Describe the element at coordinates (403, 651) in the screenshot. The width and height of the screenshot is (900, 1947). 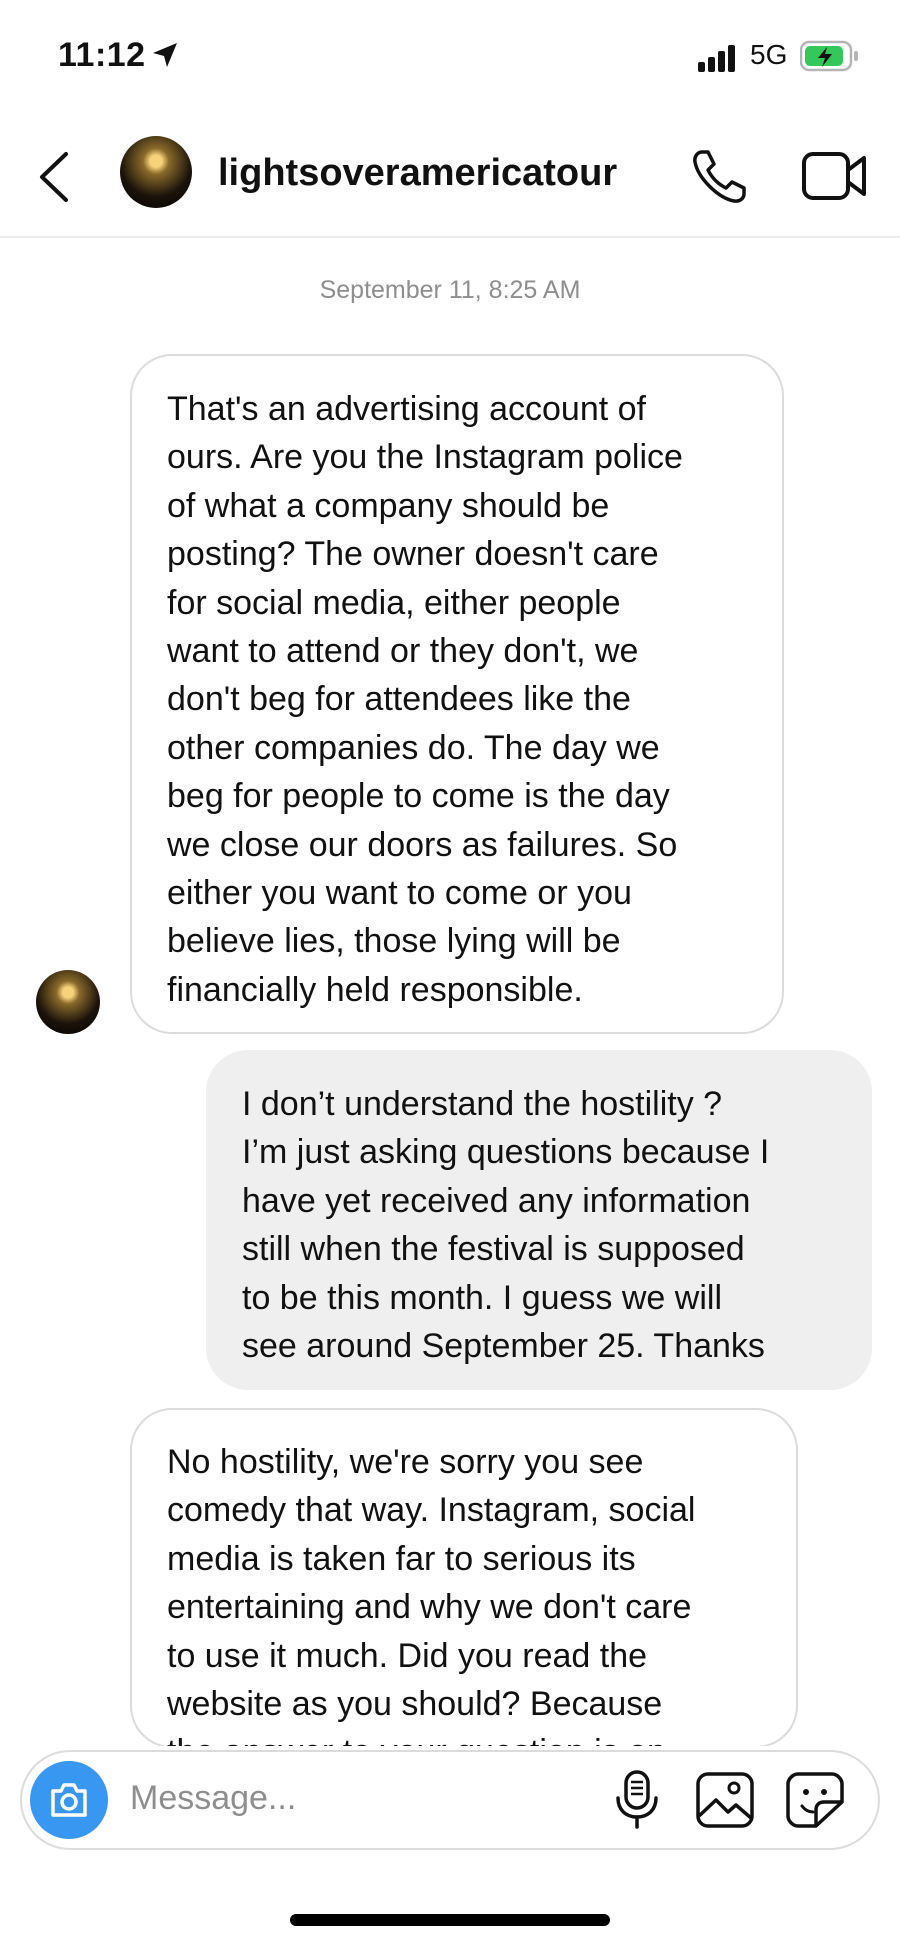
I see `message-line: want to attend or they don't, we` at that location.